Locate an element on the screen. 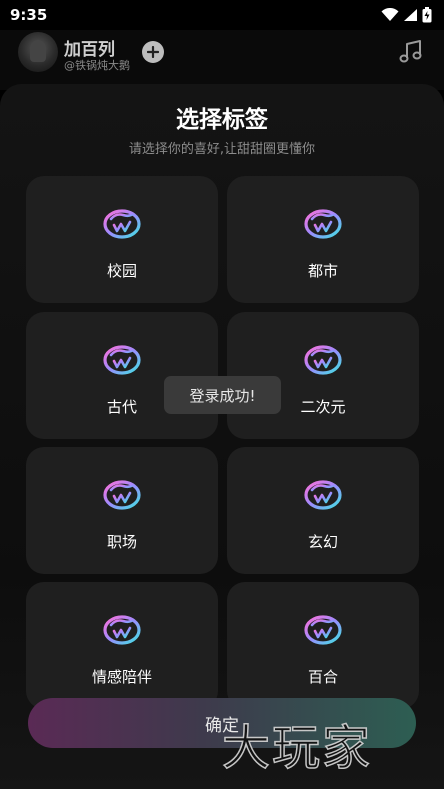  tag-card-city: 都市 is located at coordinates (323, 239).